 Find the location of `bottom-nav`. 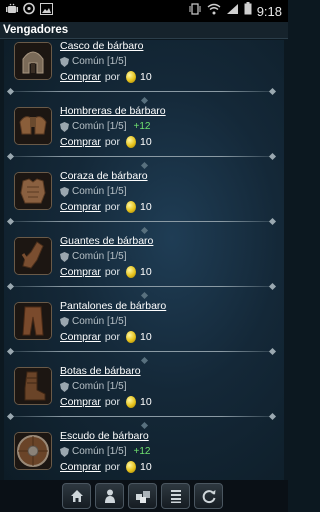

bottom-nav is located at coordinates (144, 496).